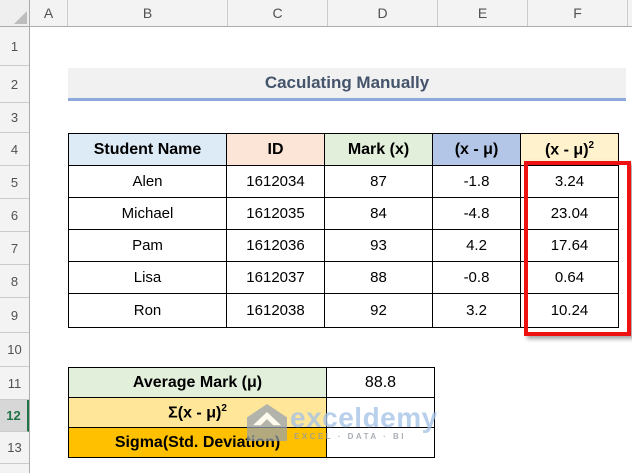 This screenshot has height=473, width=632. I want to click on row-header-10: 10, so click(14, 350).